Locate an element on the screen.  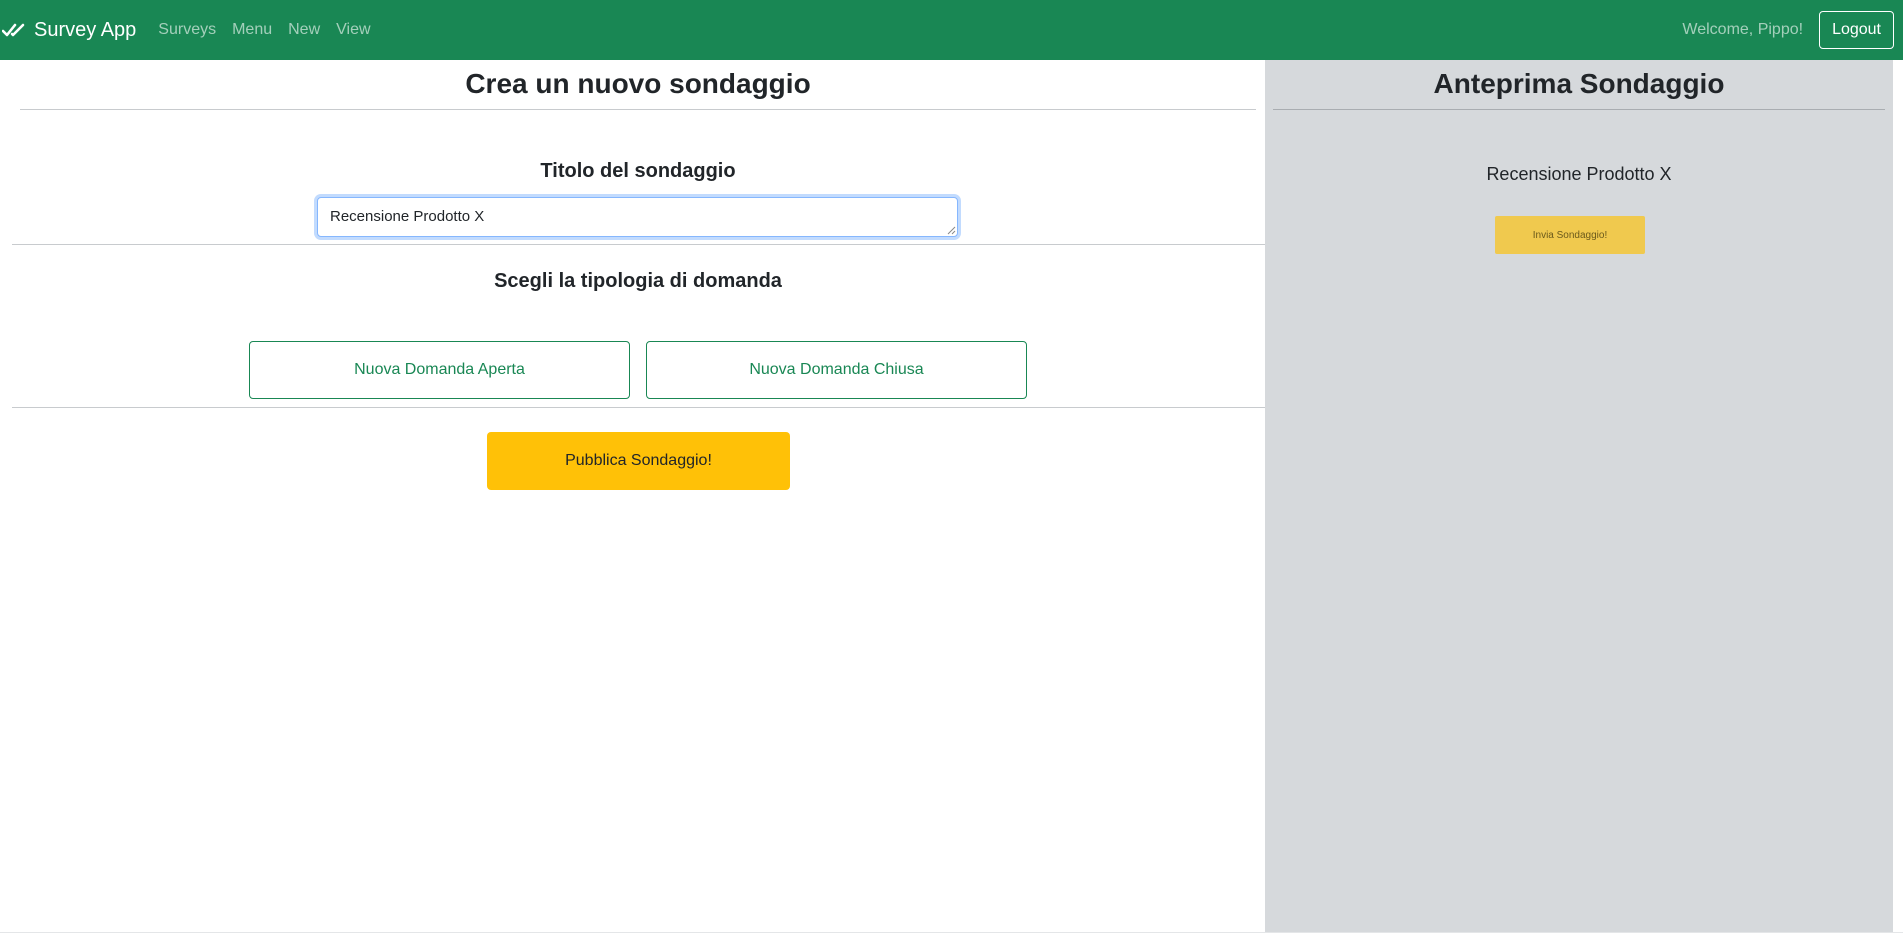
preview-survey-title: Recensione Prodotto X is located at coordinates (1579, 174).